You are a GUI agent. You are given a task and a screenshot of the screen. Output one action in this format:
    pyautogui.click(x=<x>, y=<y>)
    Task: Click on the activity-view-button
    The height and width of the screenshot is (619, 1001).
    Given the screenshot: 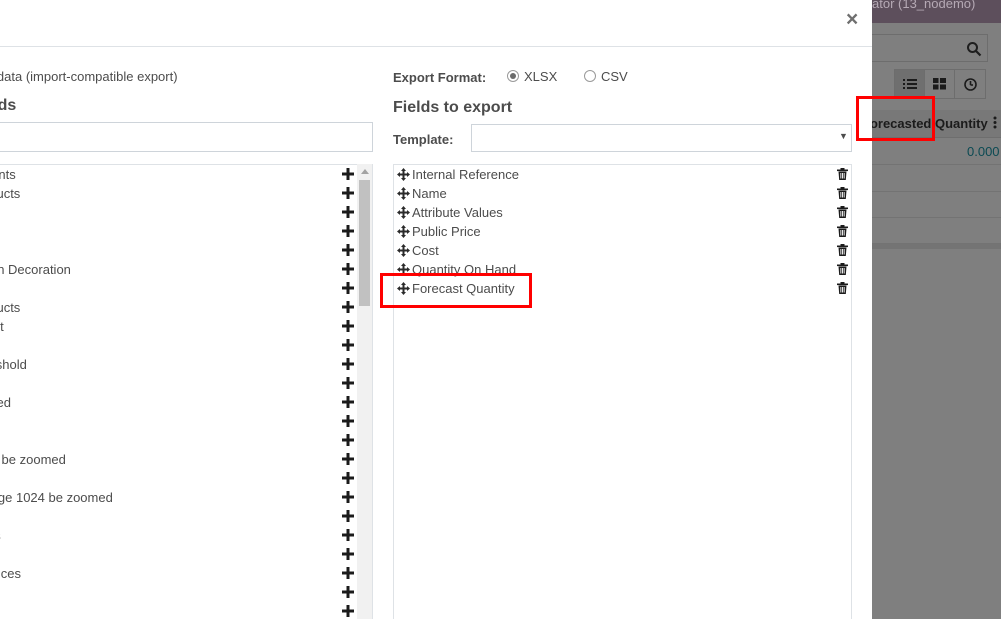 What is the action you would take?
    pyautogui.click(x=970, y=84)
    